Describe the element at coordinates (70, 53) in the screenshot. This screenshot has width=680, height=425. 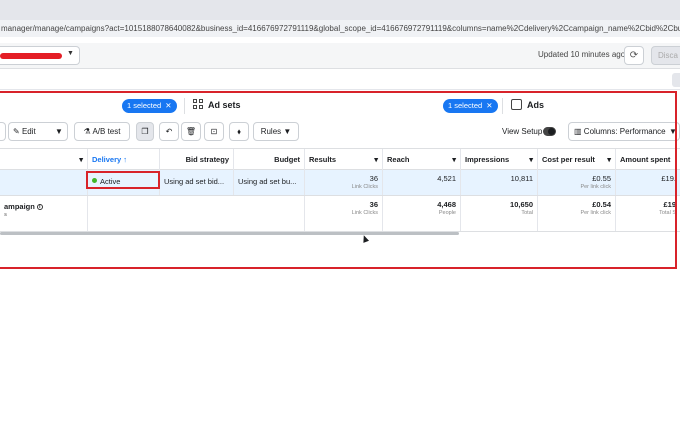
I see `chevron-down-icon: ▼` at that location.